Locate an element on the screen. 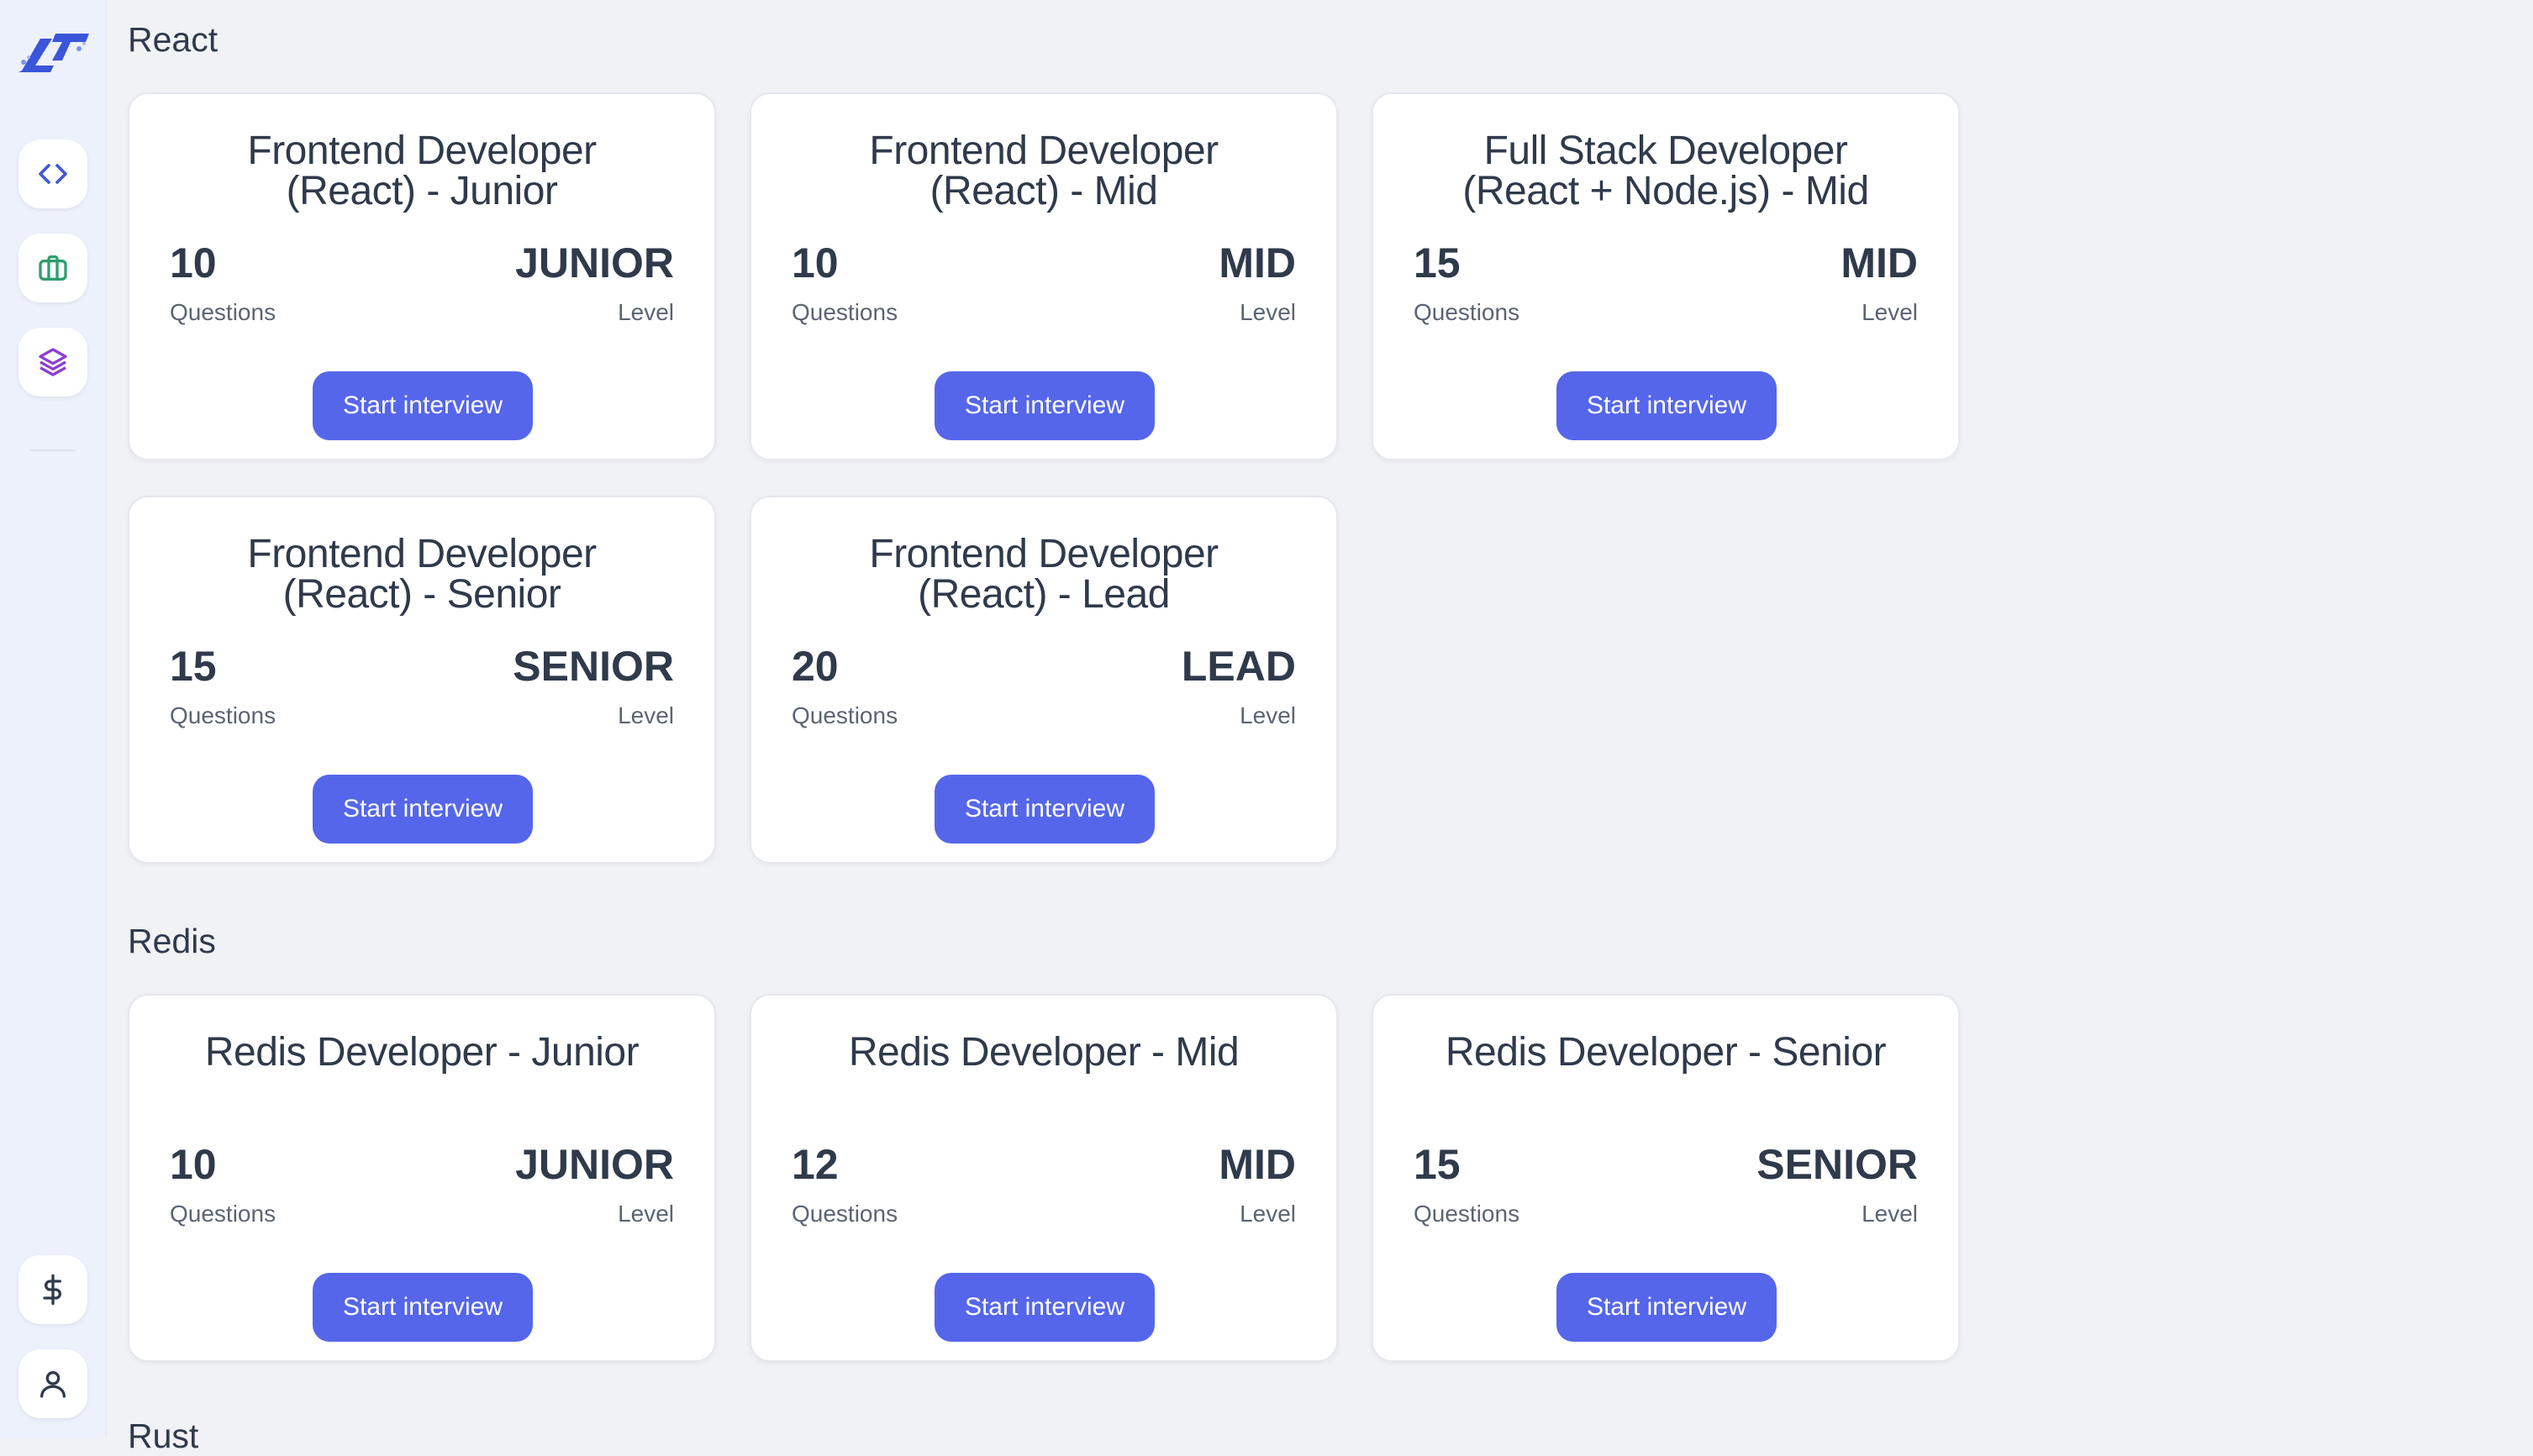  question-count: 20 is located at coordinates (816, 666).